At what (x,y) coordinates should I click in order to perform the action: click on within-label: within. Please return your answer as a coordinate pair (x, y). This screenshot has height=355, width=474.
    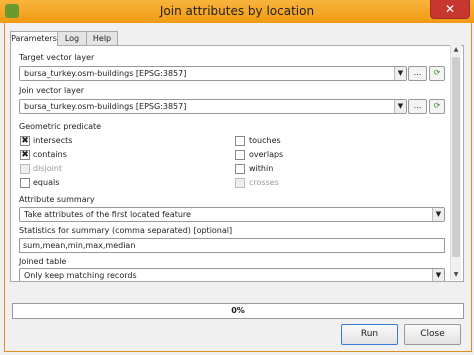
    Looking at the image, I should click on (261, 168).